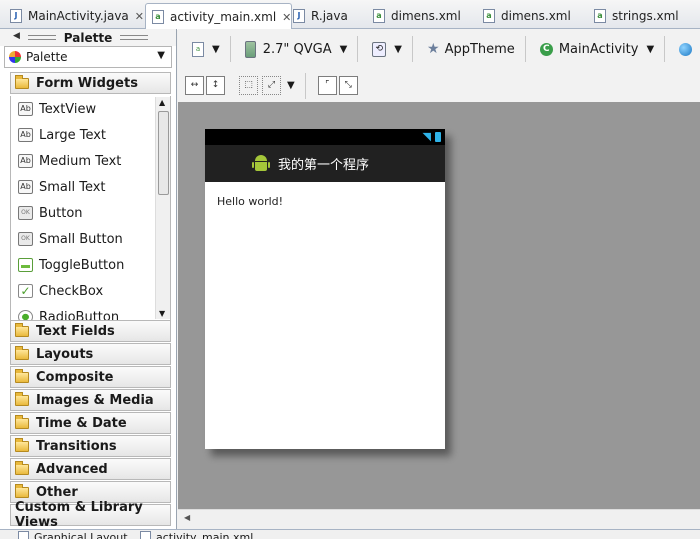 Image resolution: width=700 pixels, height=539 pixels. What do you see at coordinates (90, 187) in the screenshot?
I see `widget-small-text: Ab Small Text` at bounding box center [90, 187].